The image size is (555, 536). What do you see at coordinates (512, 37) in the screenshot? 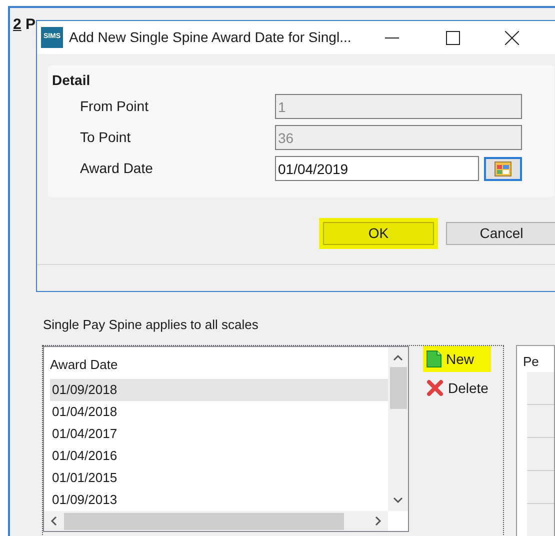
I see `close-icon` at bounding box center [512, 37].